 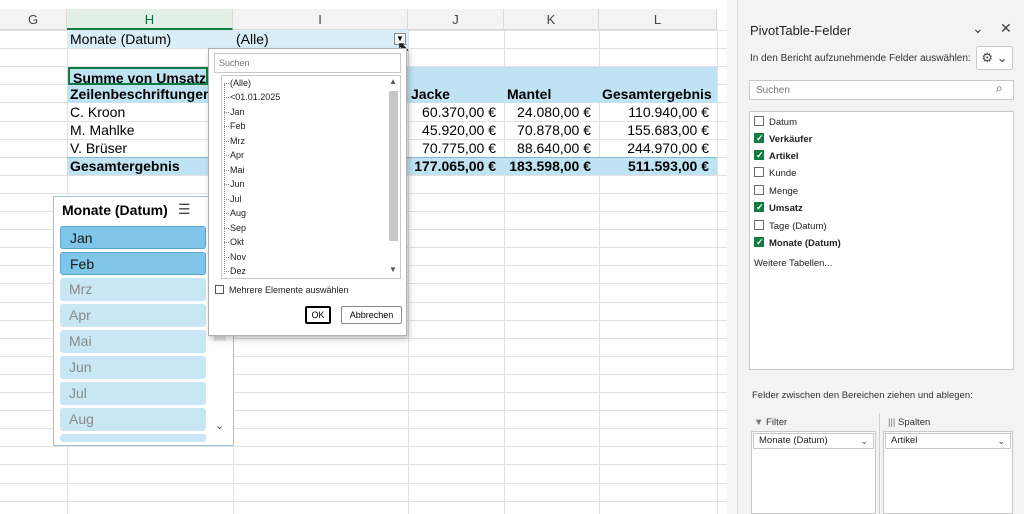 What do you see at coordinates (776, 156) in the screenshot?
I see `field-item: Artikel` at bounding box center [776, 156].